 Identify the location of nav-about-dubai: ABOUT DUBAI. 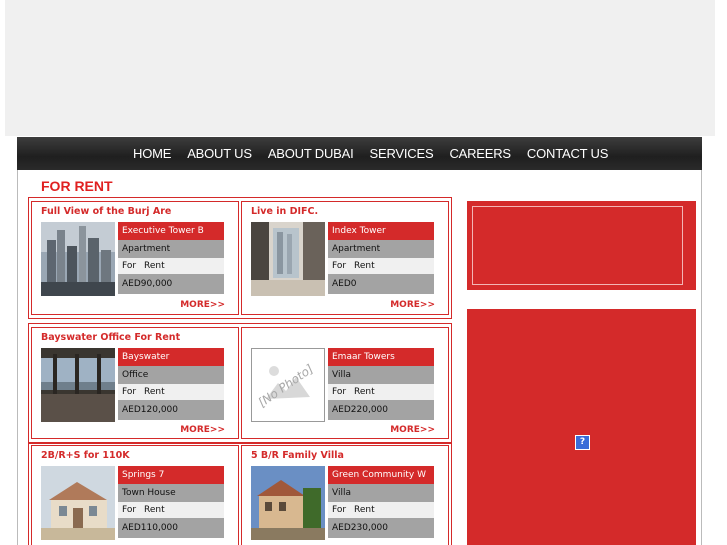
(311, 153).